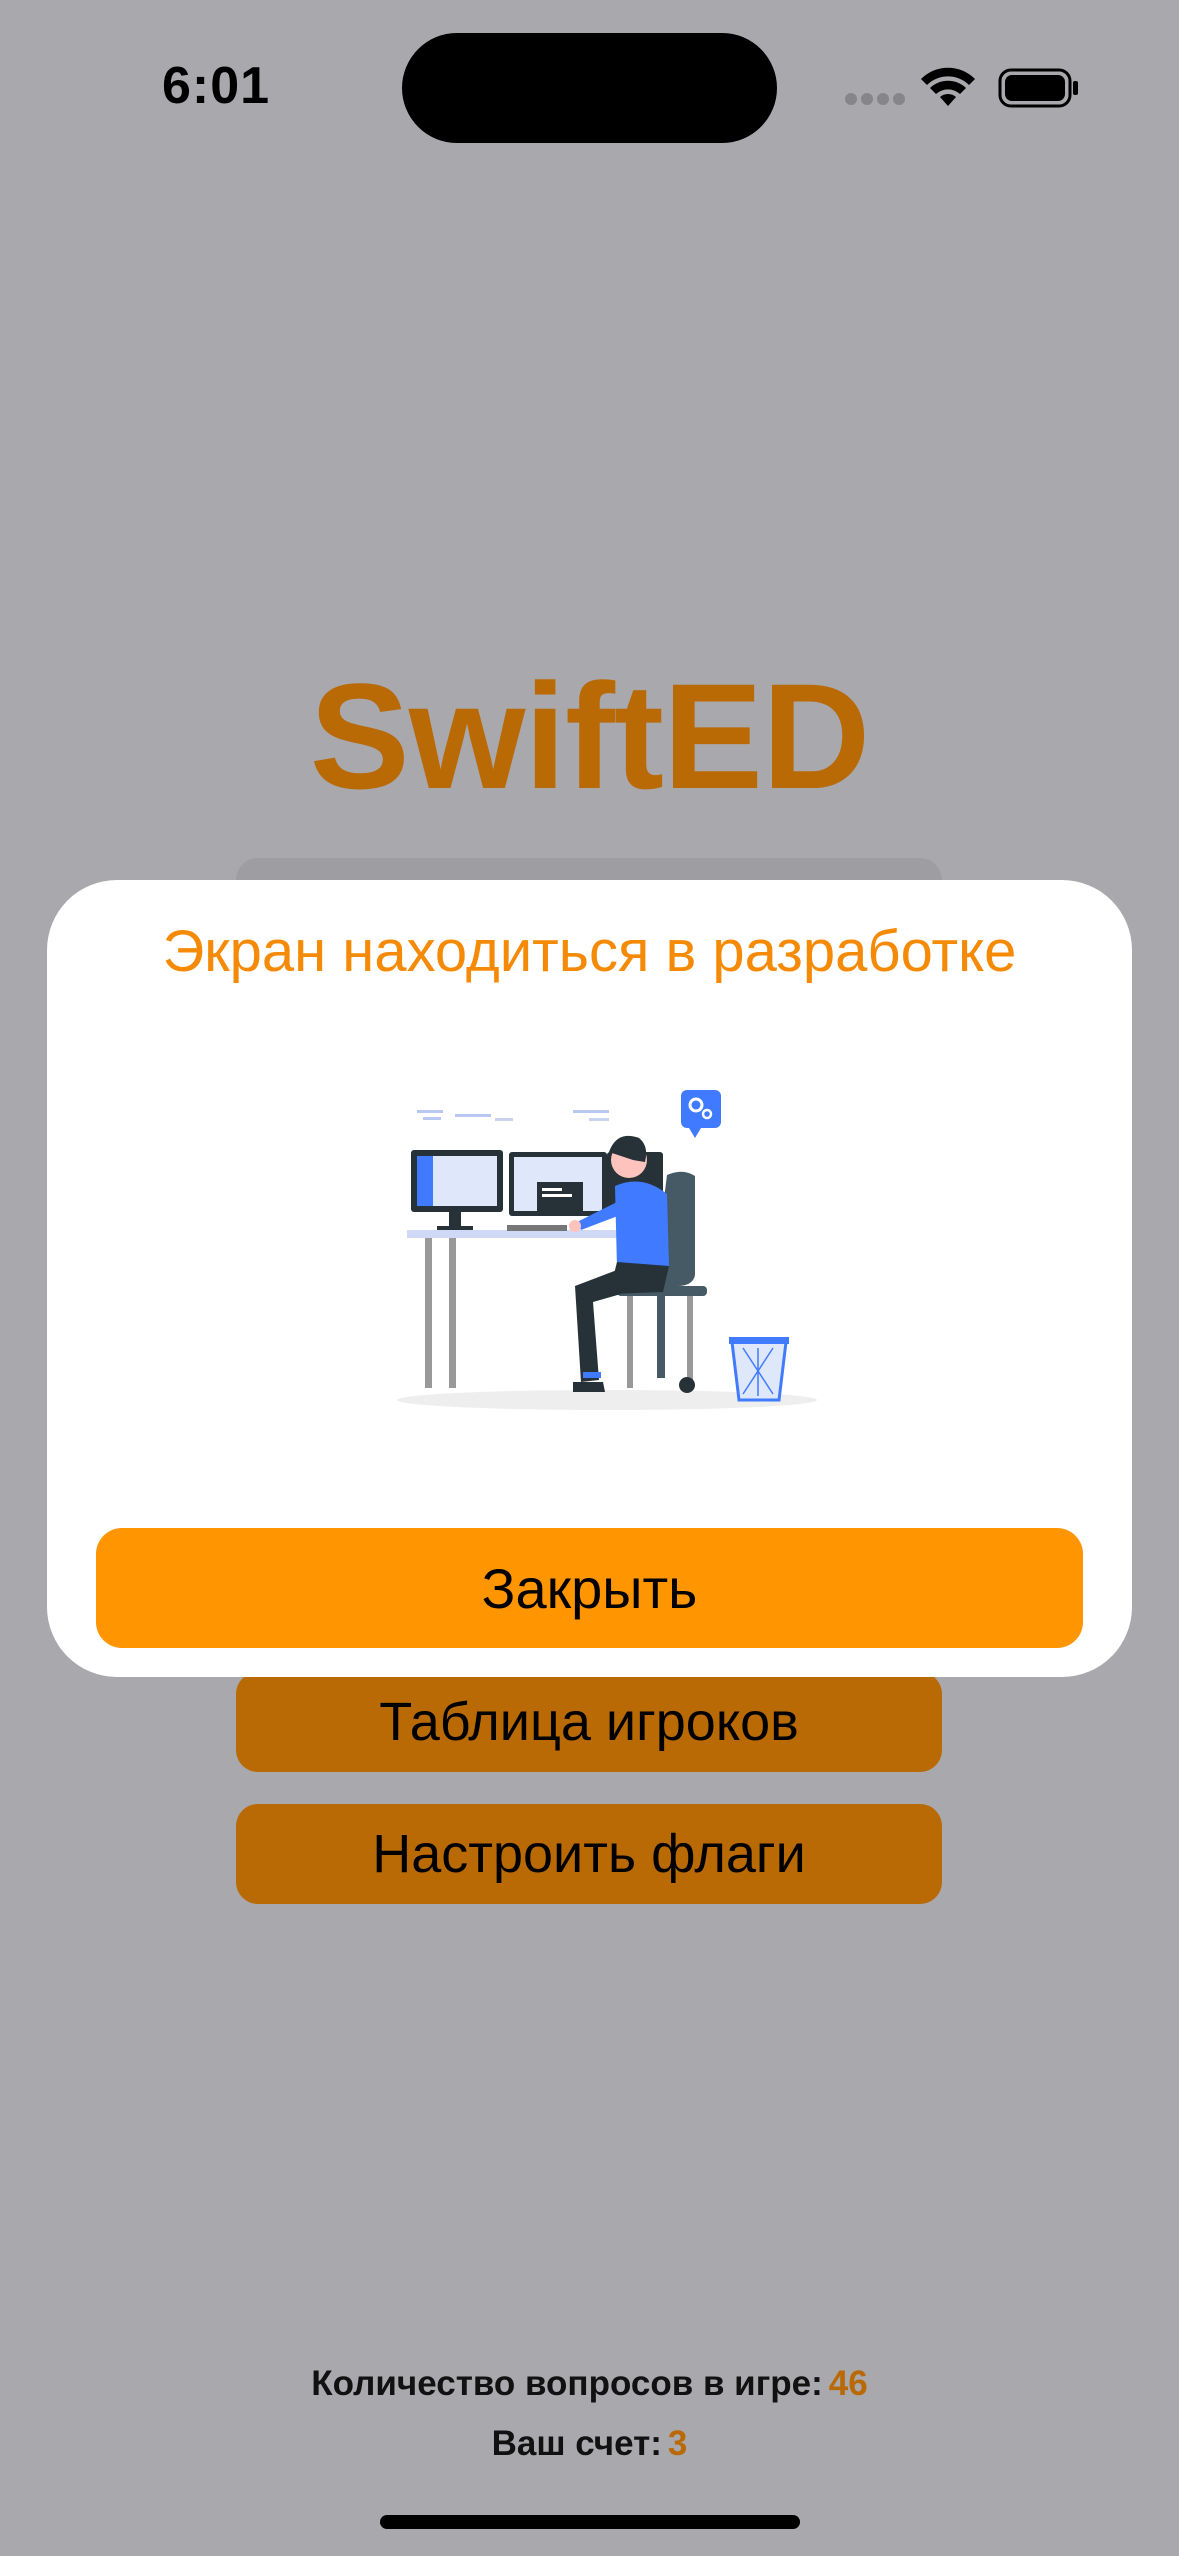 This screenshot has width=1179, height=2556. Describe the element at coordinates (607, 1250) in the screenshot. I see `developer-at-desk-illustration` at that location.